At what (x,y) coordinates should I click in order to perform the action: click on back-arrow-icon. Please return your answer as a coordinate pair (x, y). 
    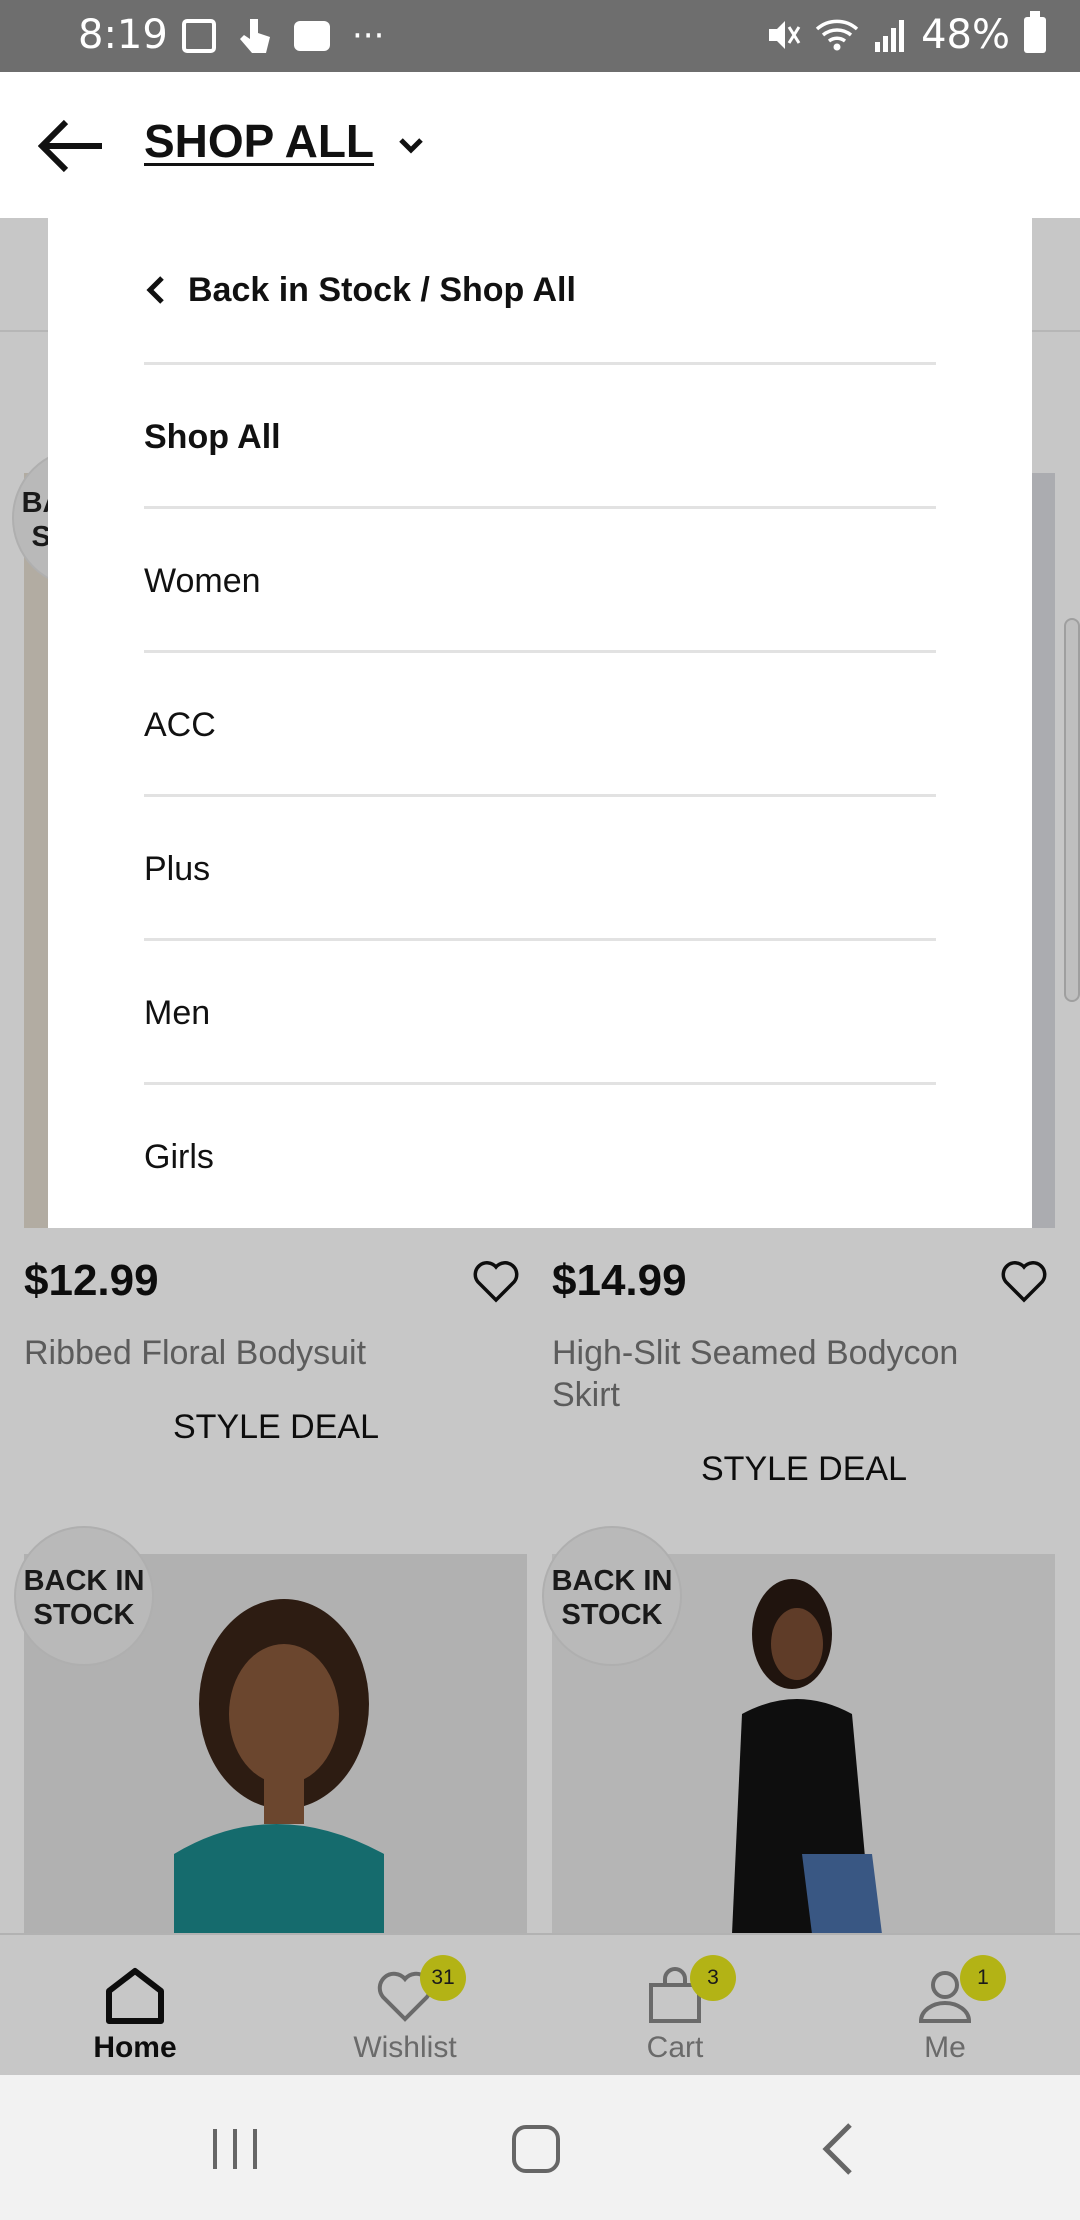
    Looking at the image, I should click on (71, 146).